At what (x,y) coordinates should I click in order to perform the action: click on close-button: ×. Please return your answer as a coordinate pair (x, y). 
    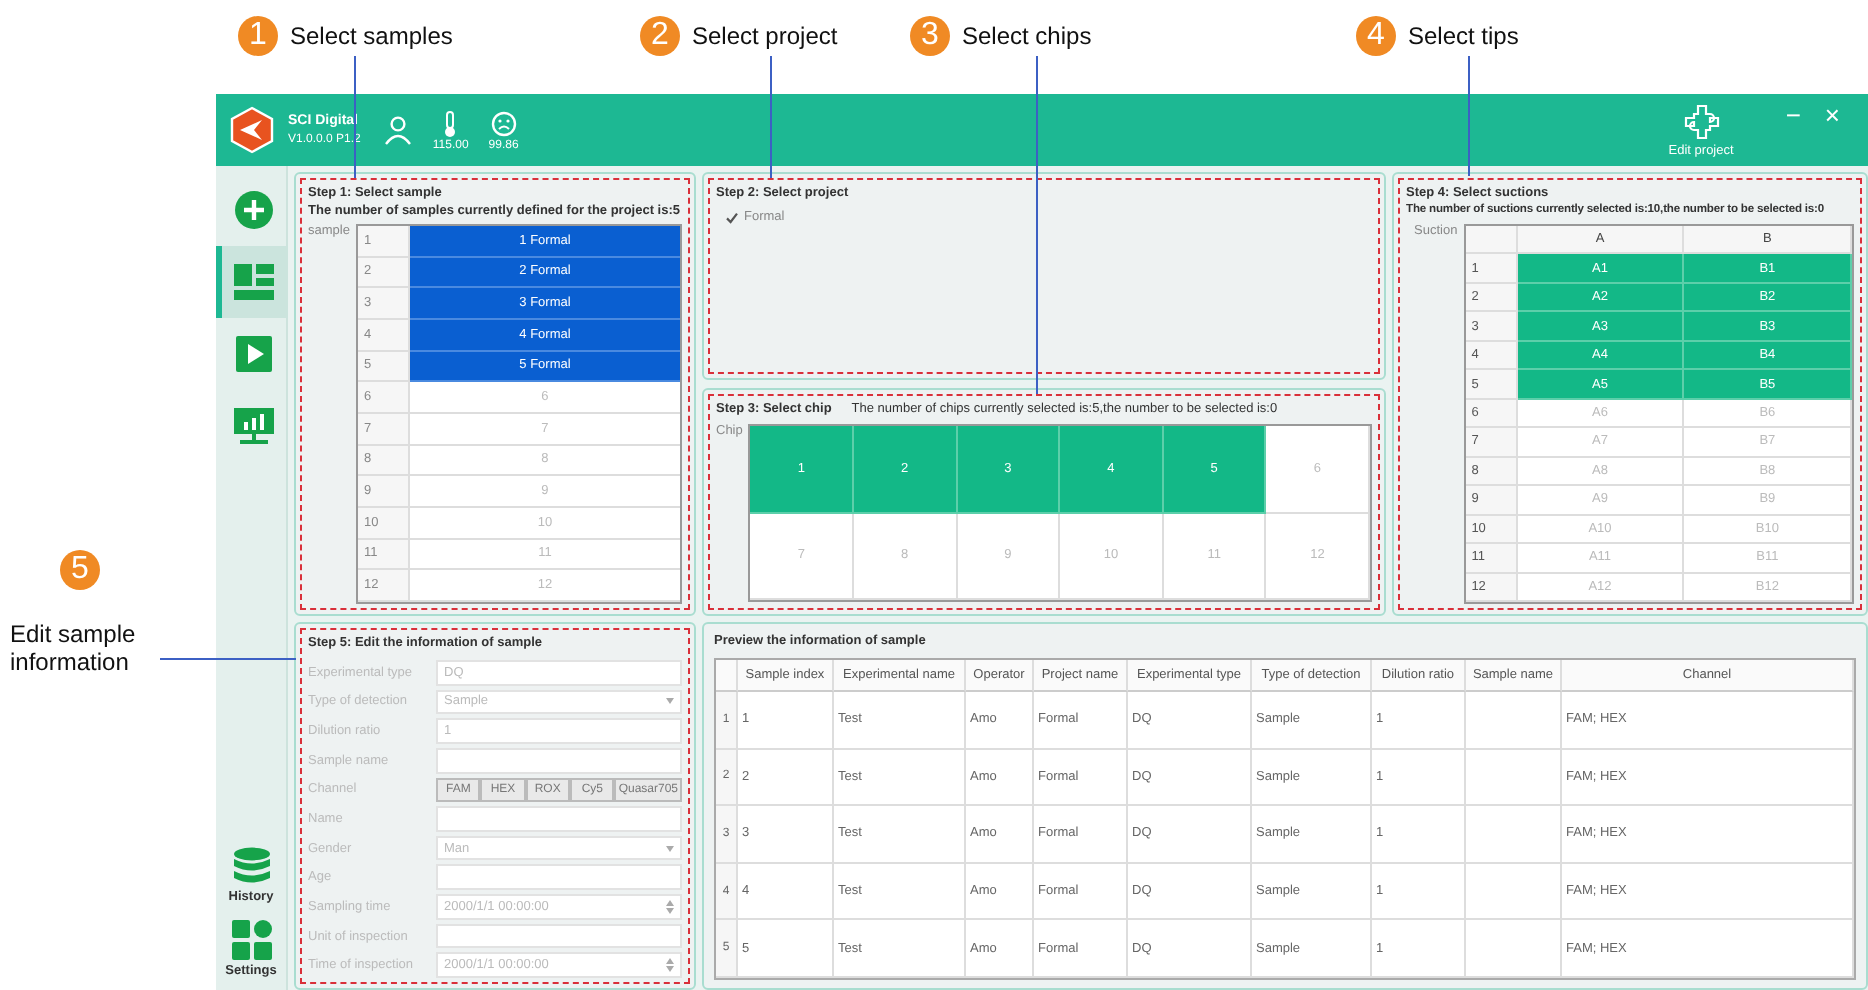
    Looking at the image, I should click on (1832, 115).